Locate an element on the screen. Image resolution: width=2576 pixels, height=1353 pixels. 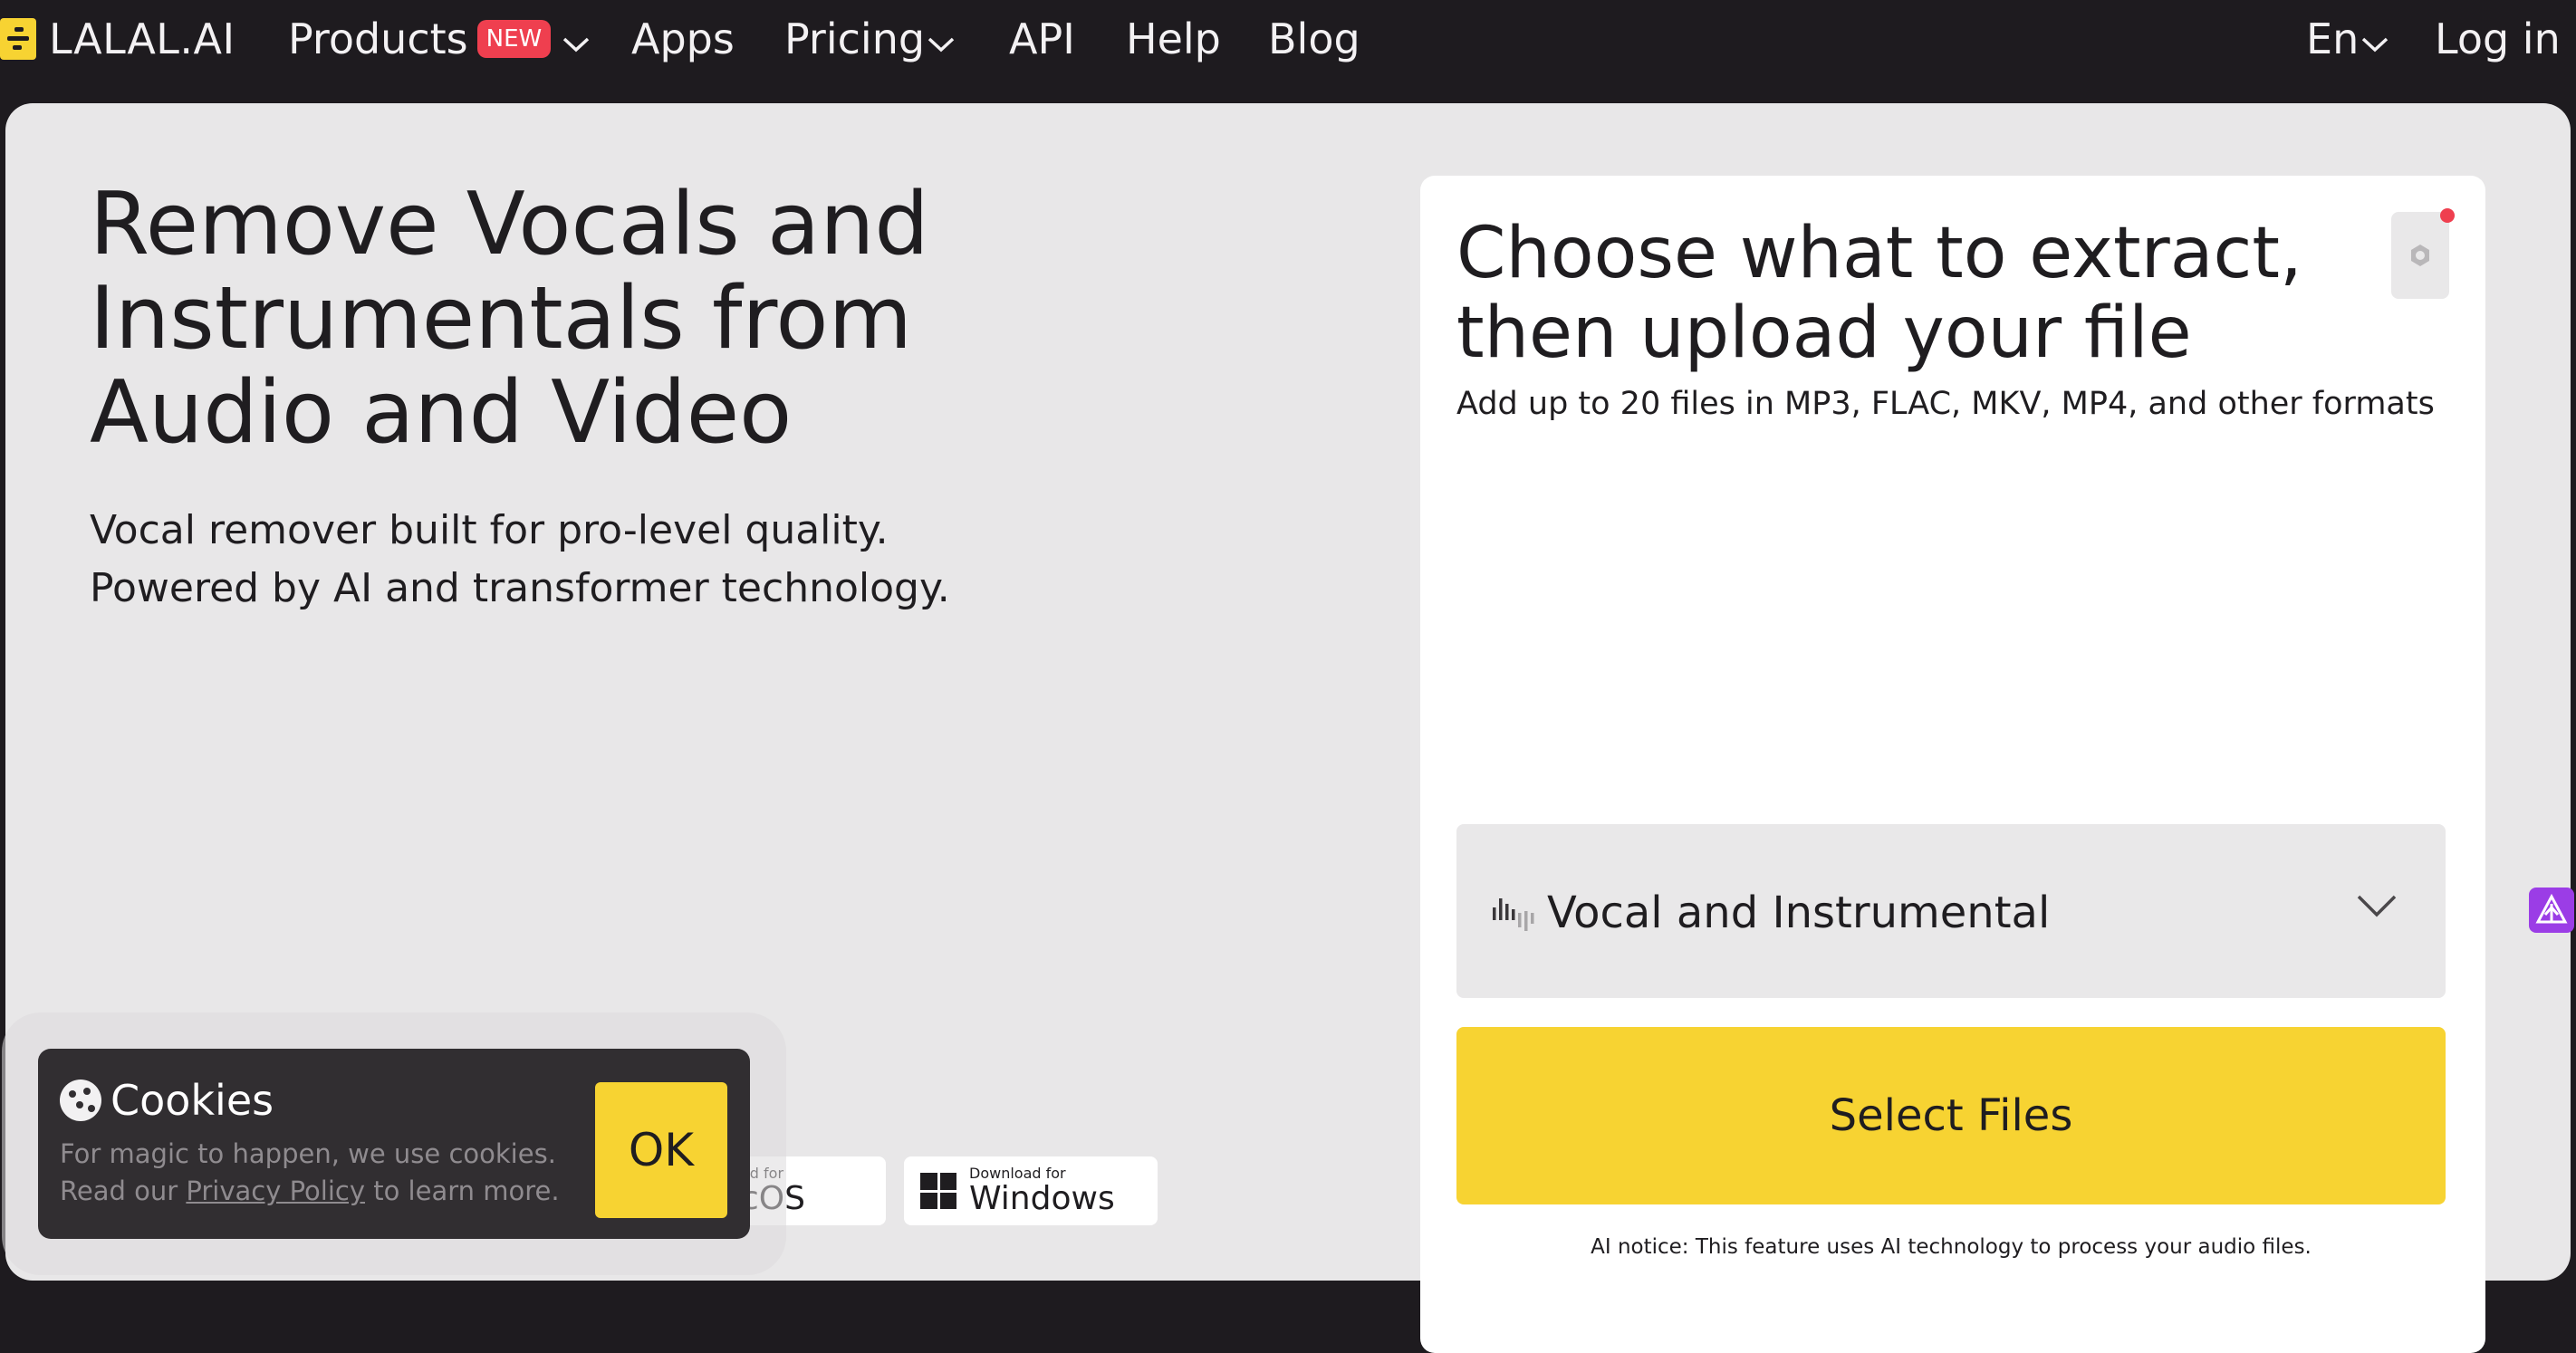
nav-help: Help is located at coordinates (1173, 39).